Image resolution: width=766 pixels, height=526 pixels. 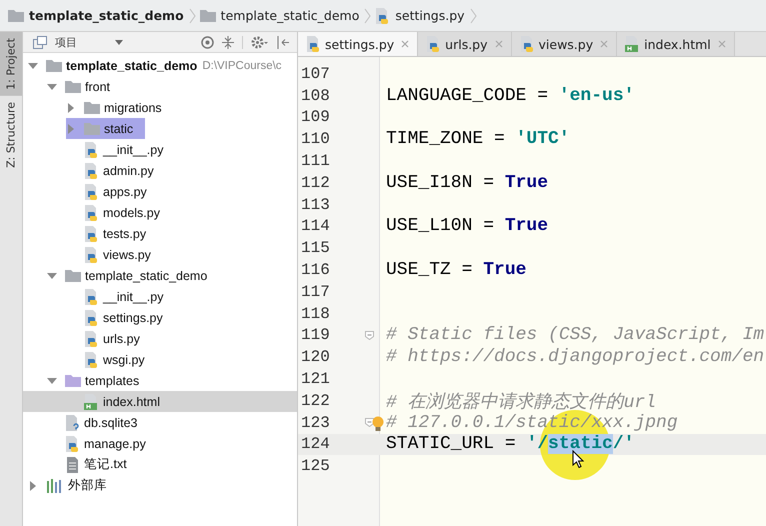 What do you see at coordinates (97, 87) in the screenshot?
I see `tree-item: front` at bounding box center [97, 87].